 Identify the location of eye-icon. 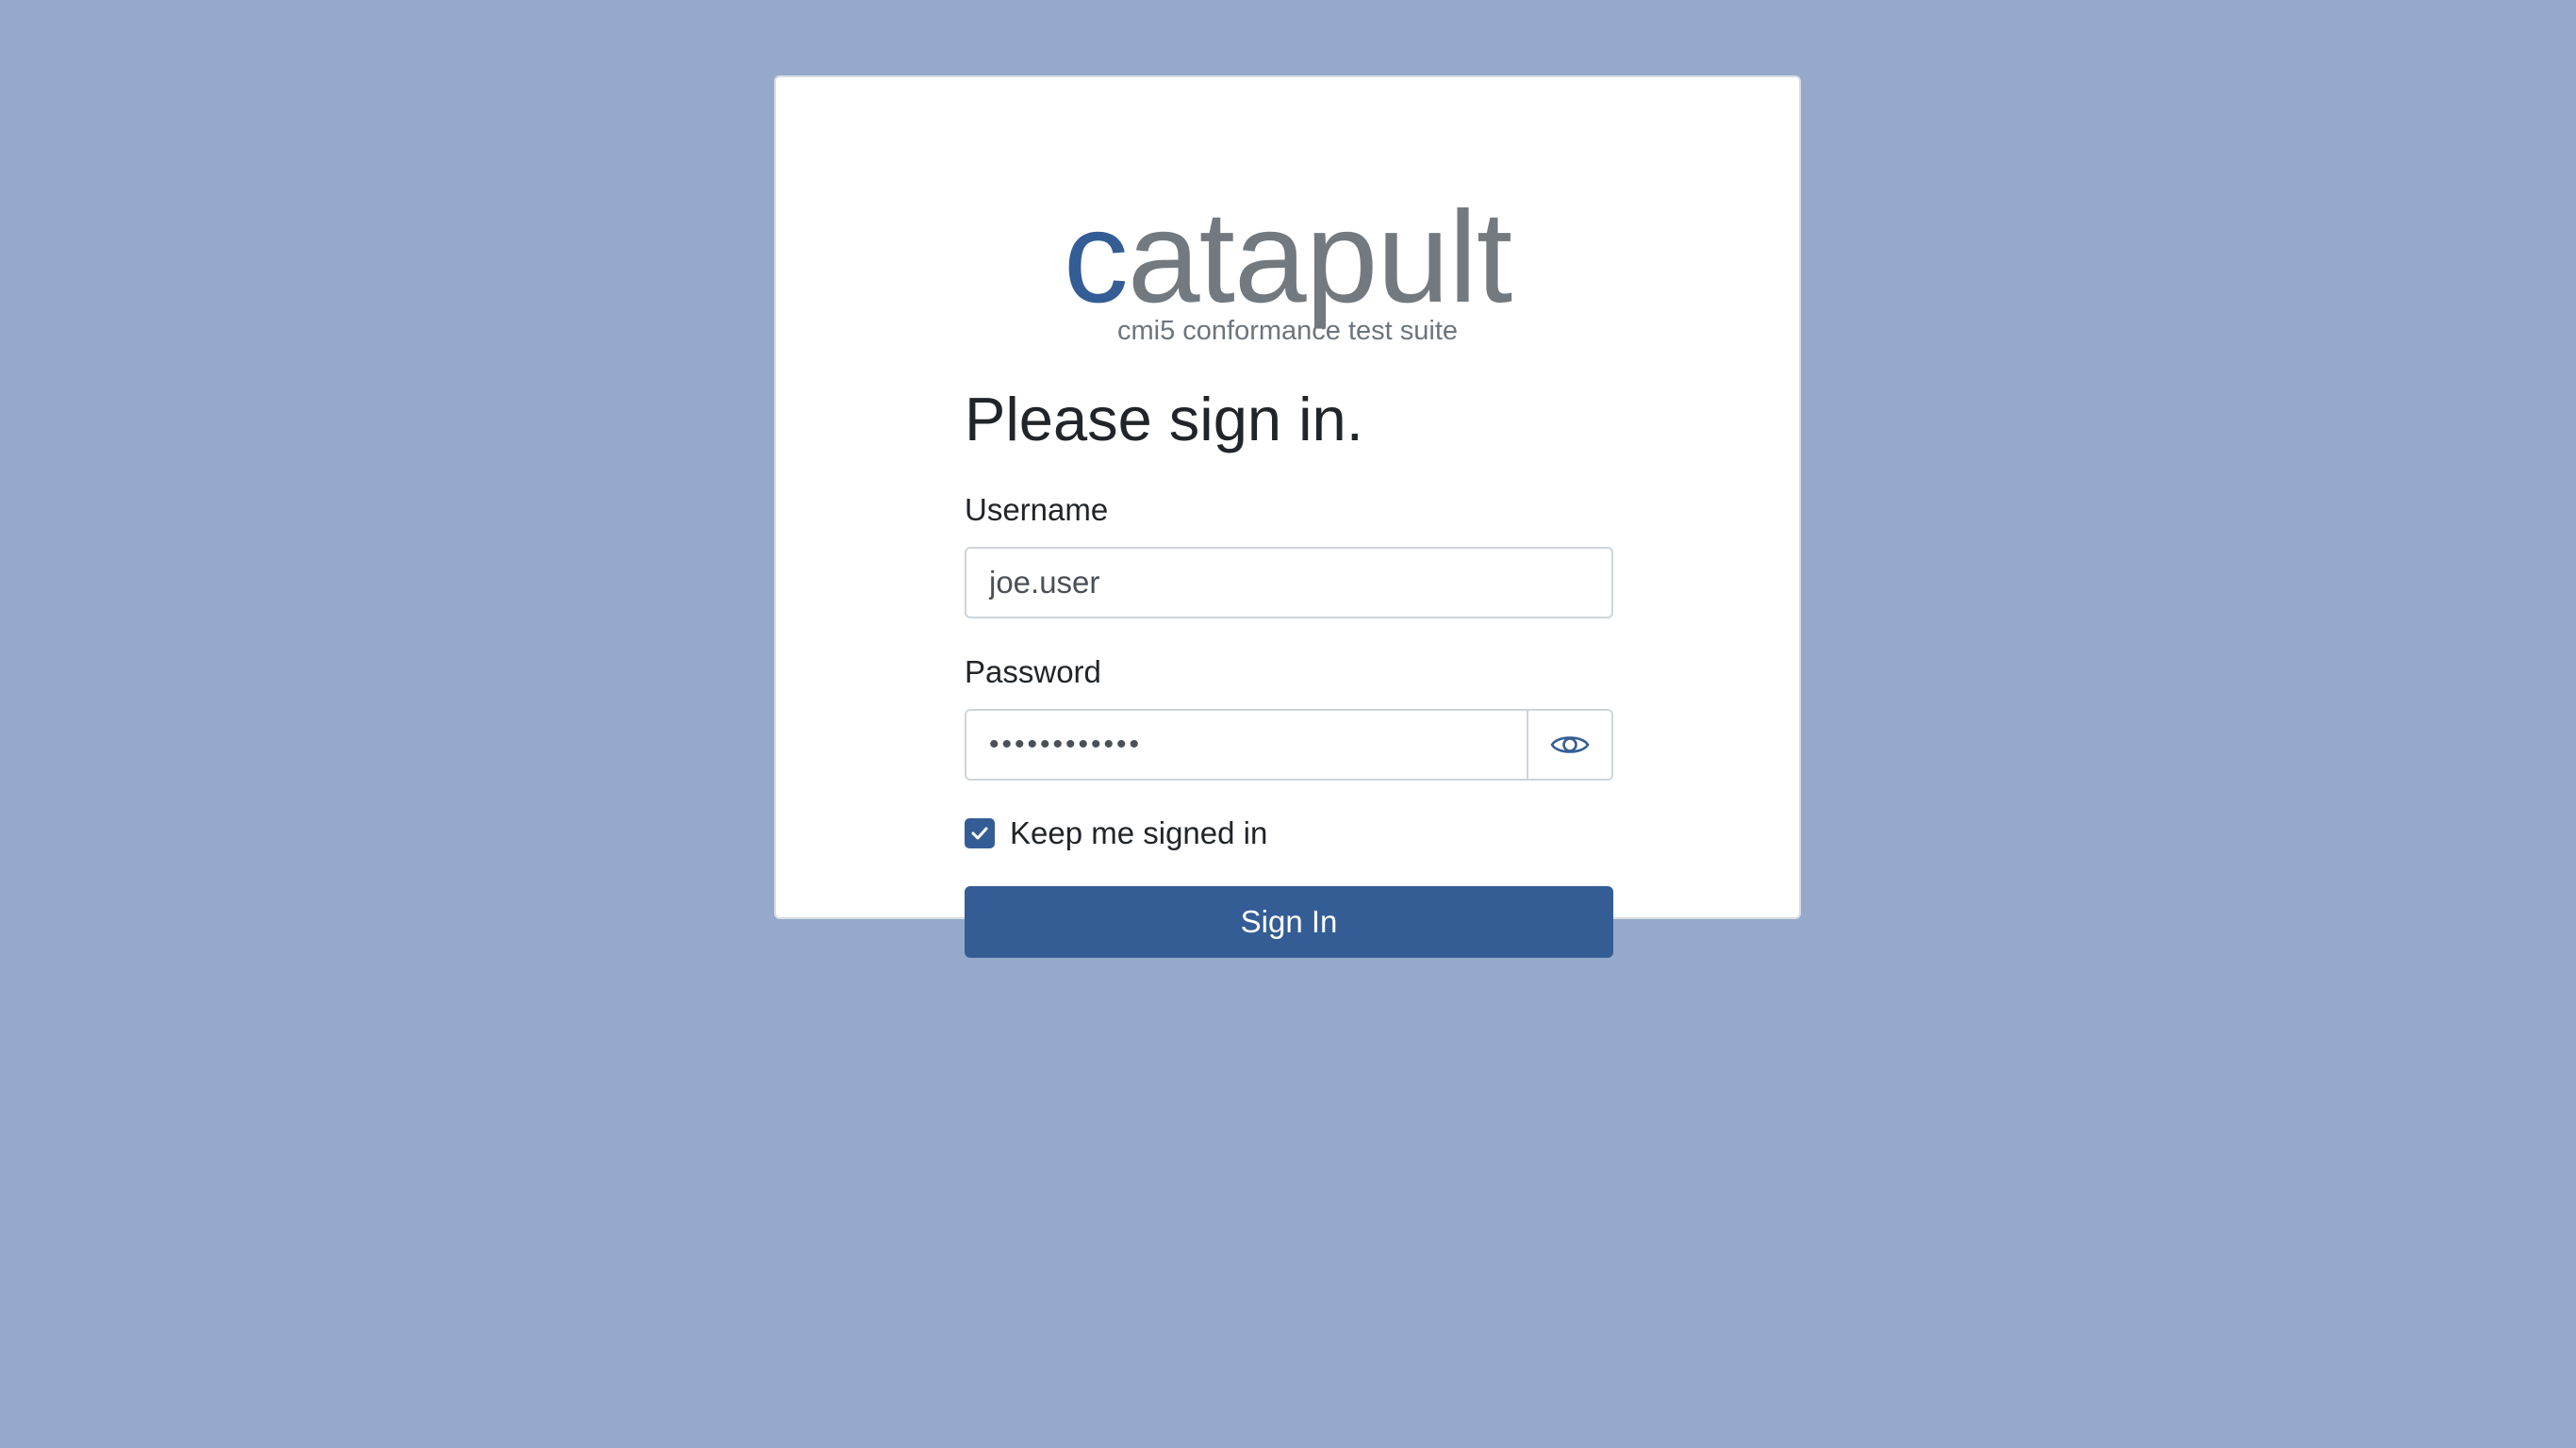
(1570, 744).